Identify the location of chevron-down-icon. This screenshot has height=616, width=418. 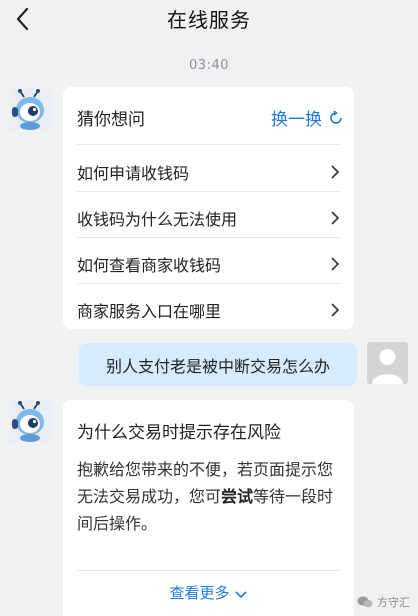
(240, 595).